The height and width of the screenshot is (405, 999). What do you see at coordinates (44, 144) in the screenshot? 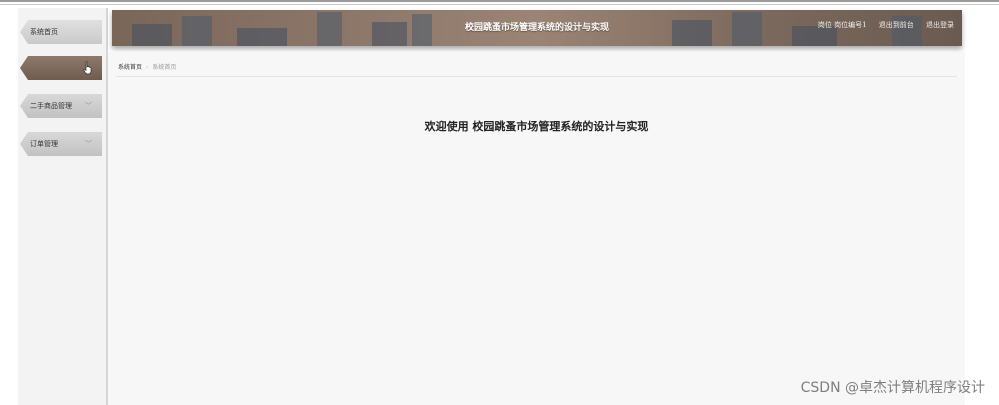
I see `sidebar-item-label: 订单管理` at bounding box center [44, 144].